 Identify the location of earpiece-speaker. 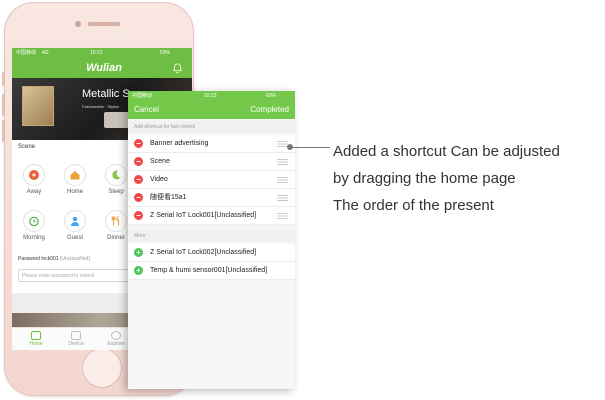
(104, 24).